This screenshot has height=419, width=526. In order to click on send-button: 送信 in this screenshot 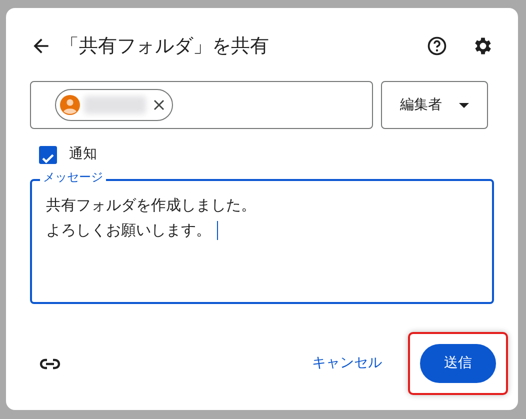, I will do `click(458, 363)`.